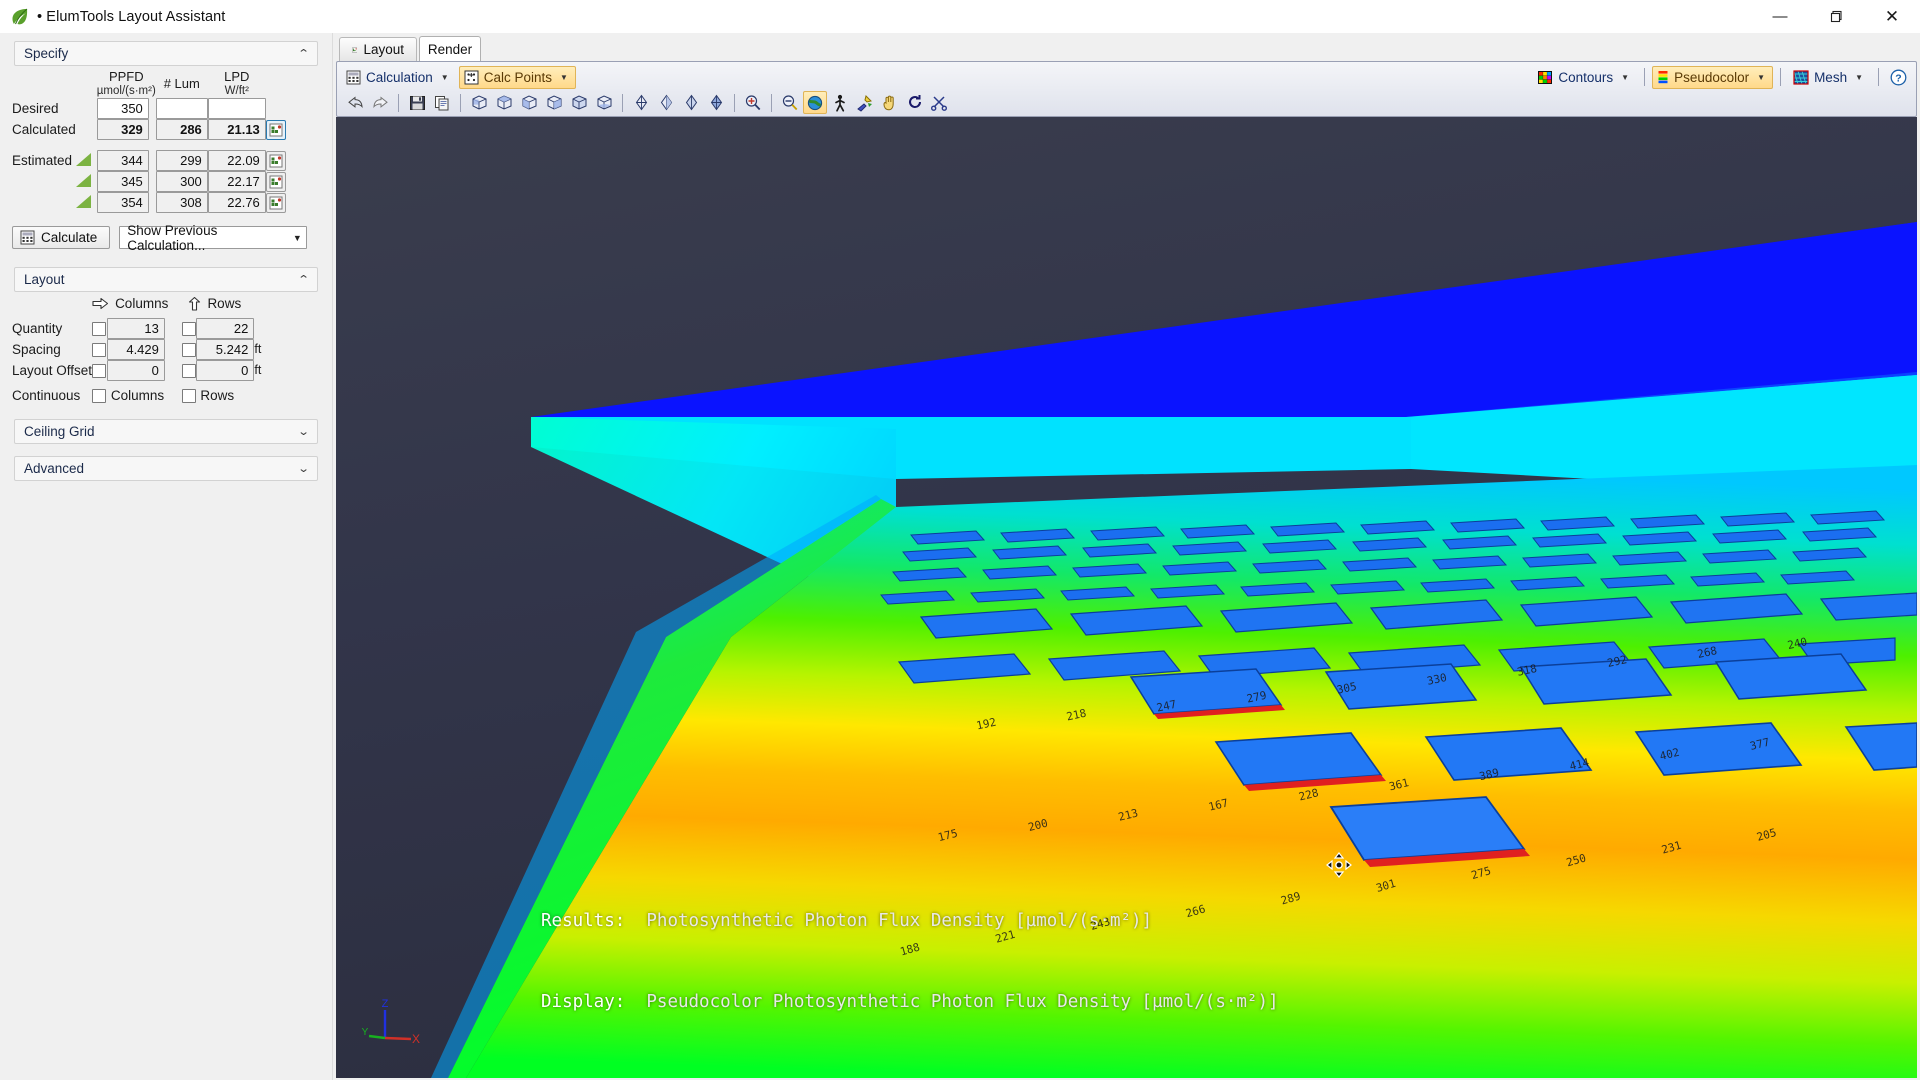  Describe the element at coordinates (479, 102) in the screenshot. I see `view-iso-icon` at that location.